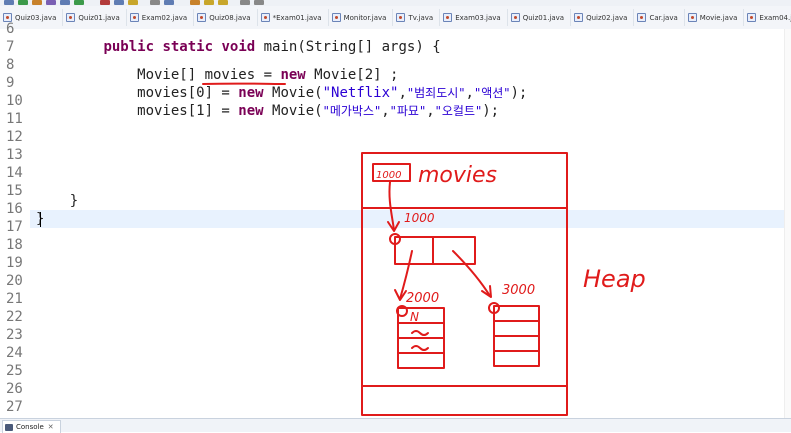  I want to click on line-number: 27, so click(17, 407).